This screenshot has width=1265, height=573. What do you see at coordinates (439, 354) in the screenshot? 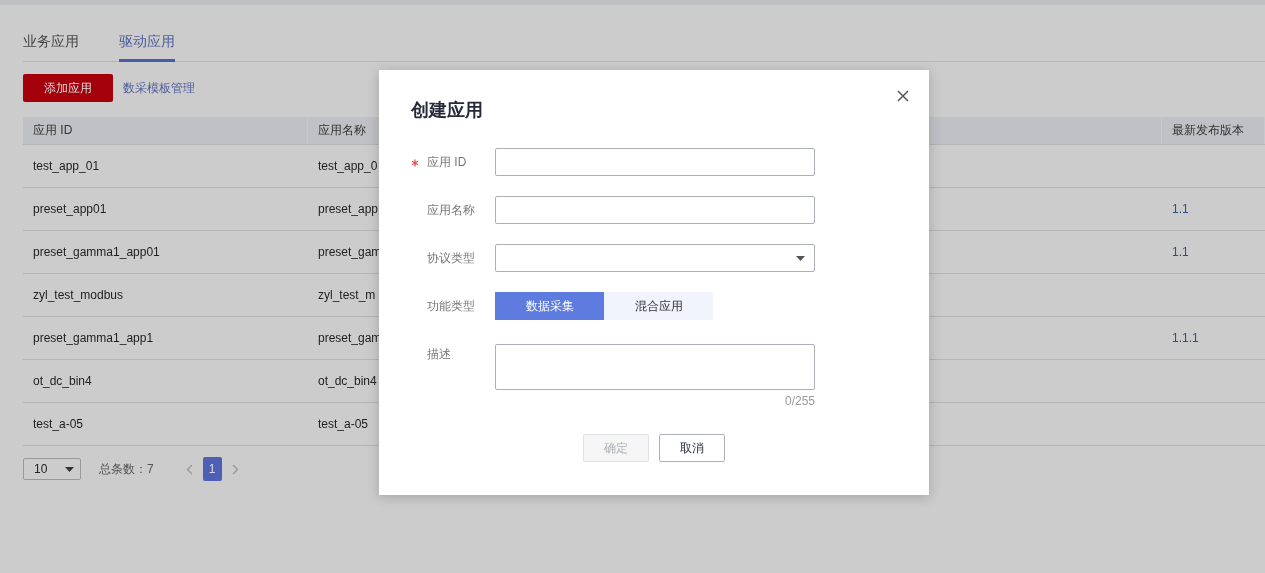
I see `field-label: 描述` at bounding box center [439, 354].